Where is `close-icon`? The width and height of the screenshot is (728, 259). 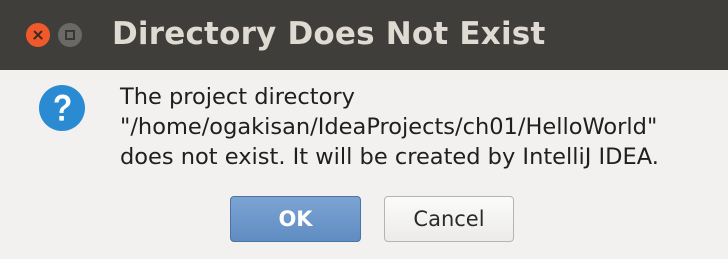 close-icon is located at coordinates (38, 35).